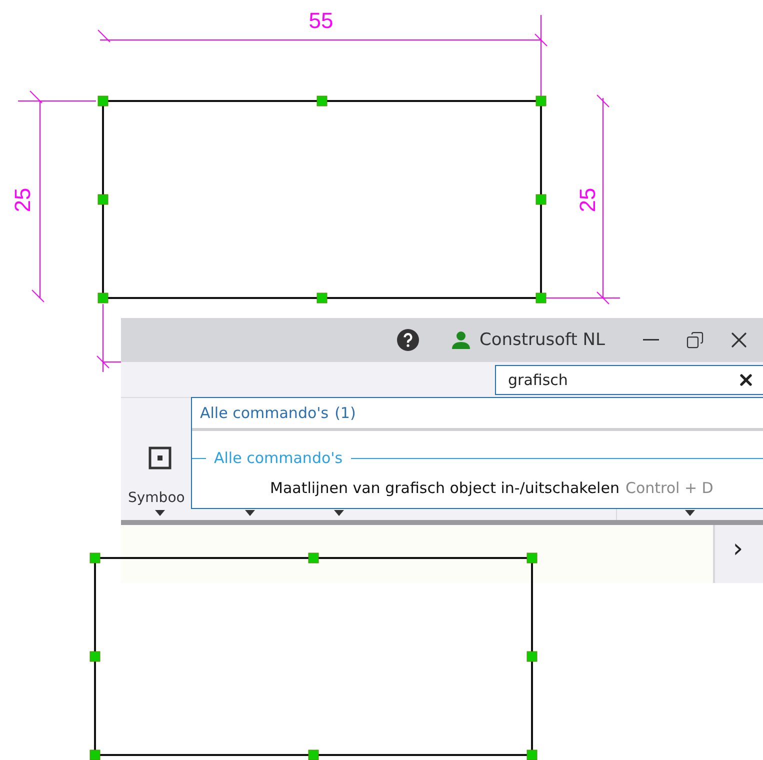  I want to click on group-heading: Alle commando's, so click(278, 458).